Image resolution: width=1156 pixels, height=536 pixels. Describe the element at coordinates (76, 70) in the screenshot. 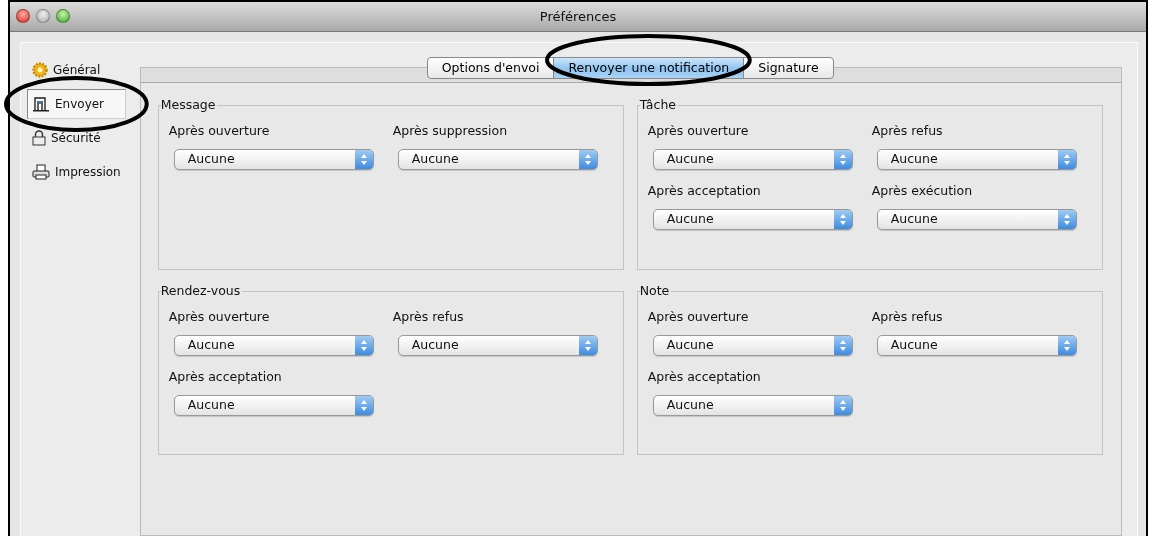

I see `sidebar-item: Général` at that location.